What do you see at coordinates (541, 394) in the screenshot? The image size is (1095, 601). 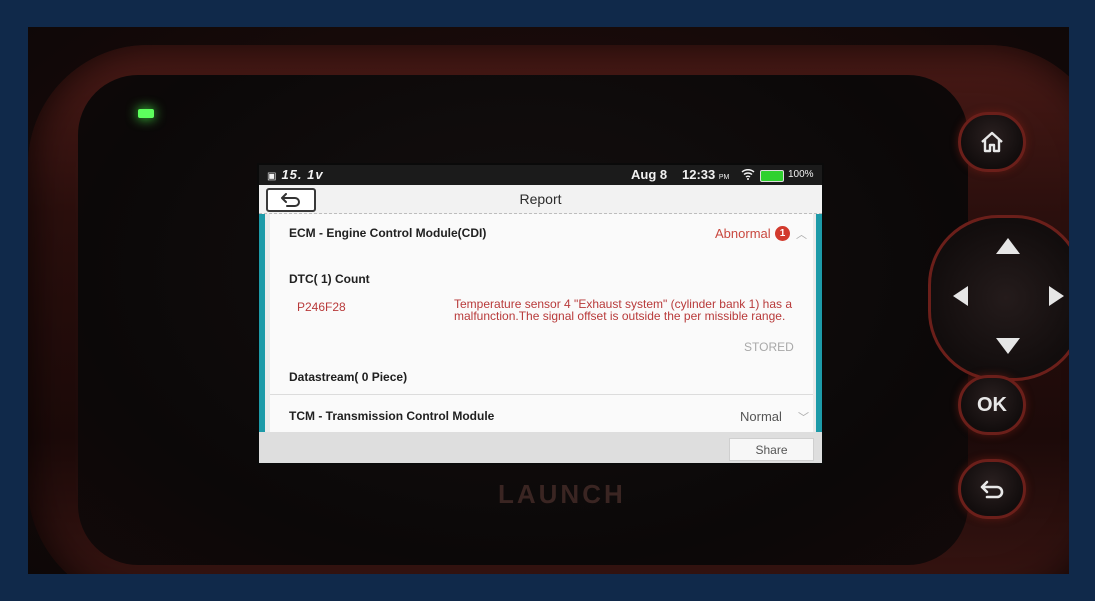 I see `section-divider` at bounding box center [541, 394].